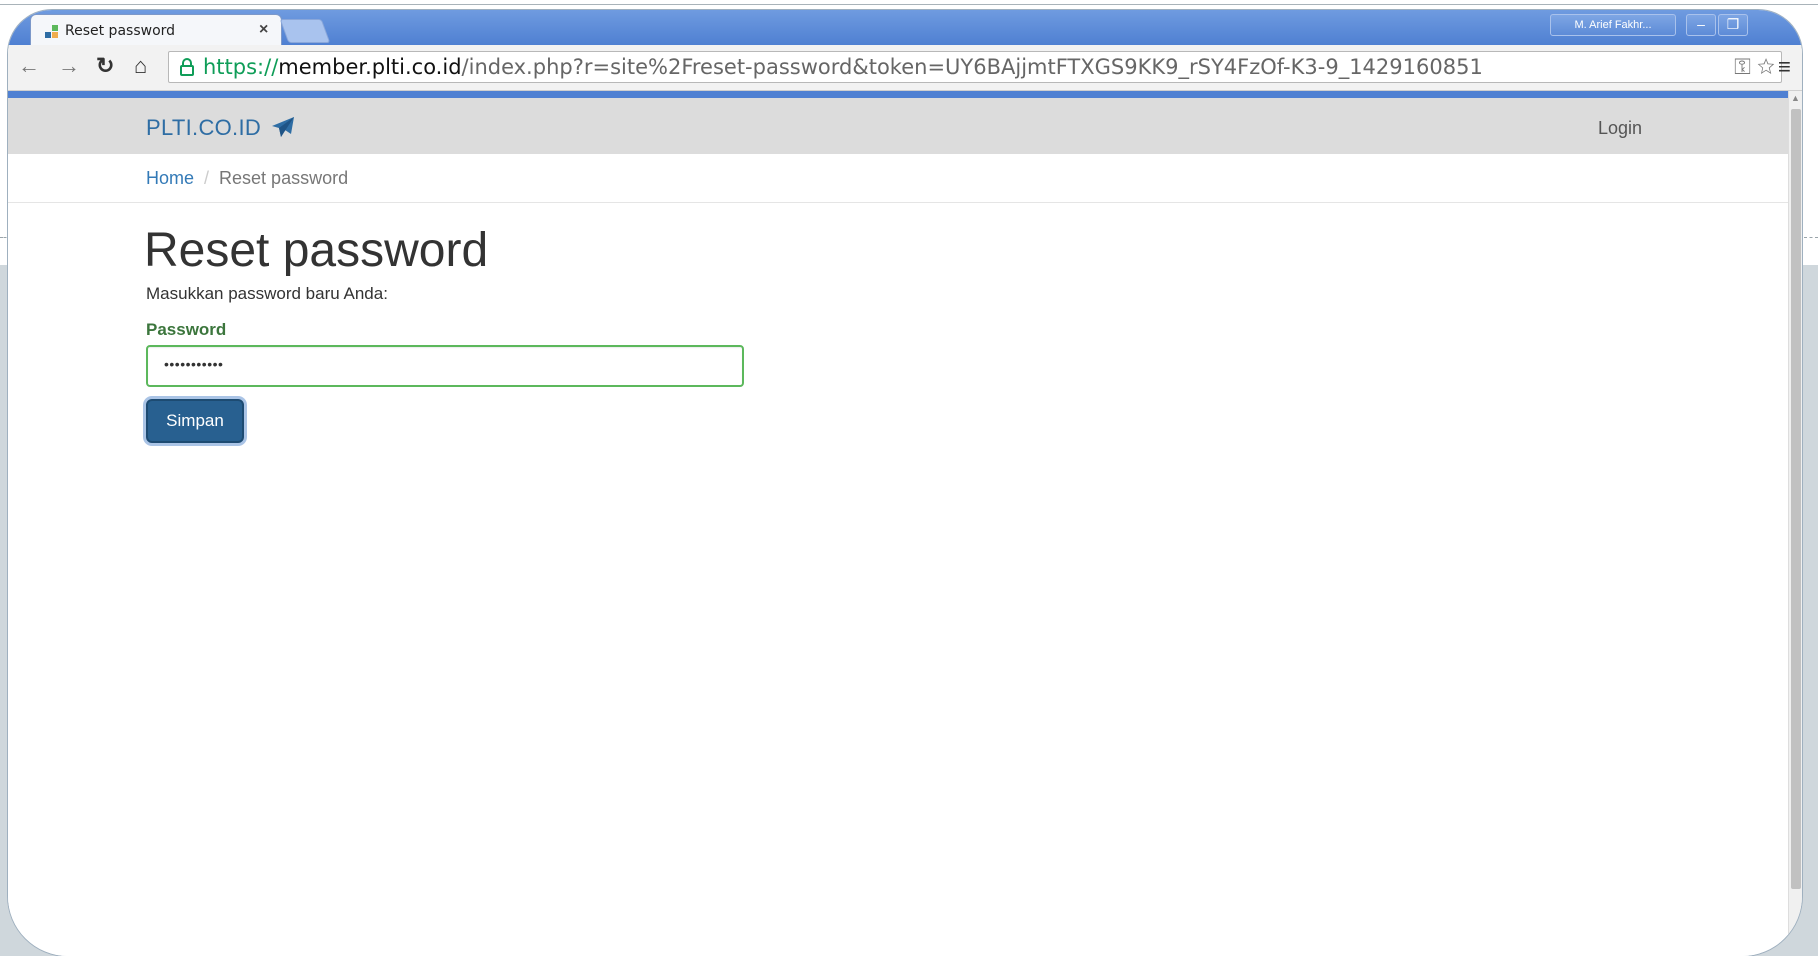 This screenshot has height=956, width=1818. What do you see at coordinates (305, 31) in the screenshot?
I see `new-tab-button` at bounding box center [305, 31].